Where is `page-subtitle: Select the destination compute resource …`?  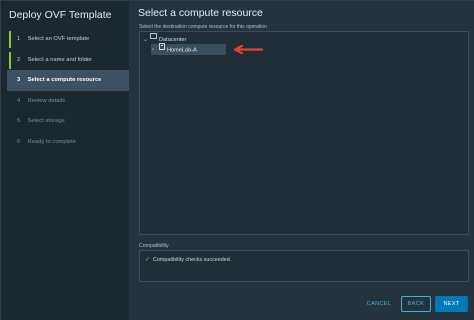 page-subtitle: Select the destination compute resource … is located at coordinates (203, 27).